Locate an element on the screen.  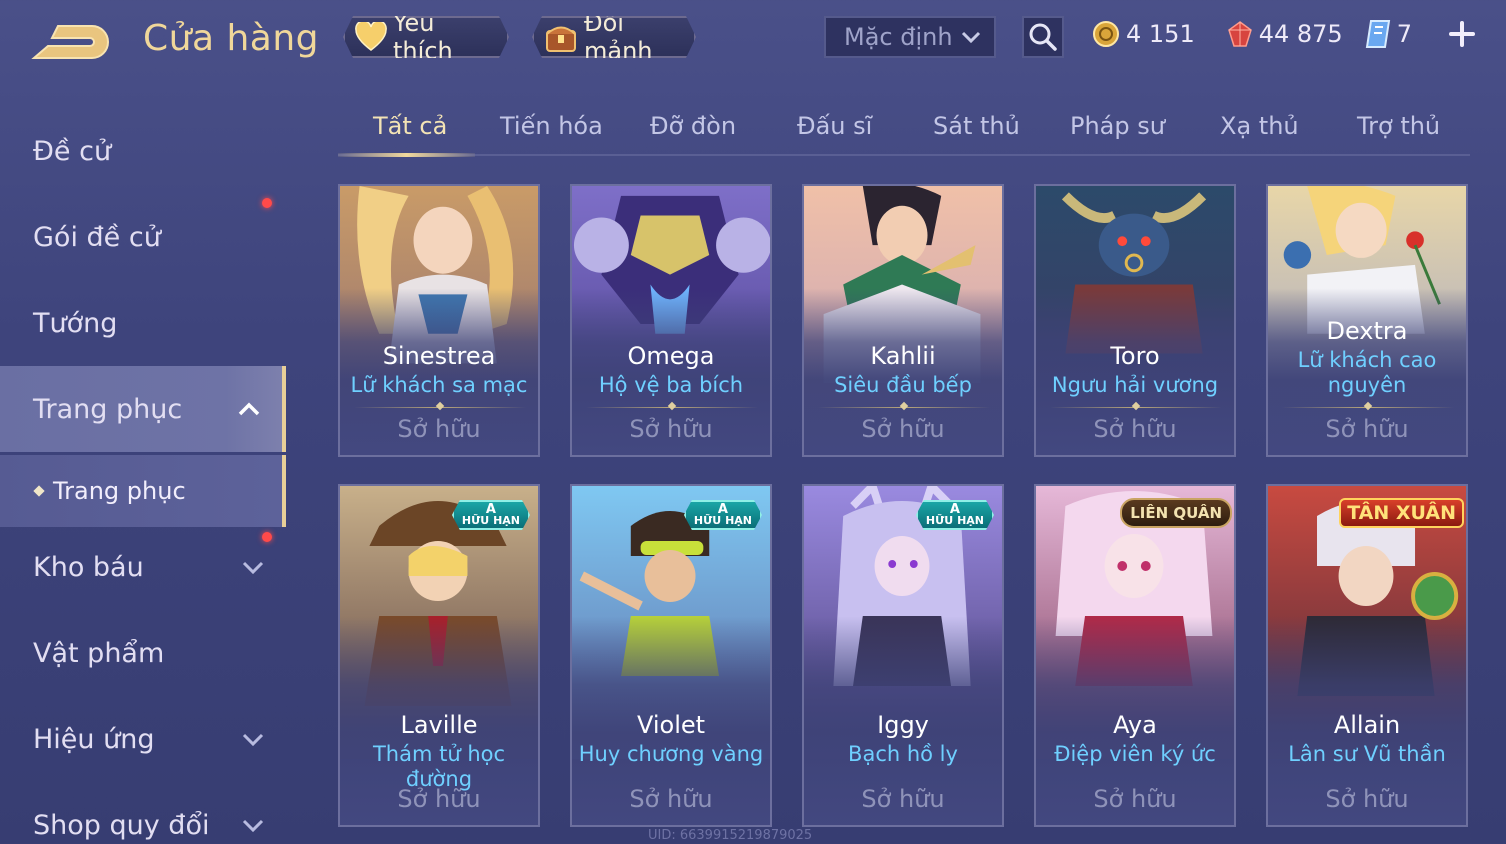
gold-balance: 4 151 is located at coordinates (1143, 34).